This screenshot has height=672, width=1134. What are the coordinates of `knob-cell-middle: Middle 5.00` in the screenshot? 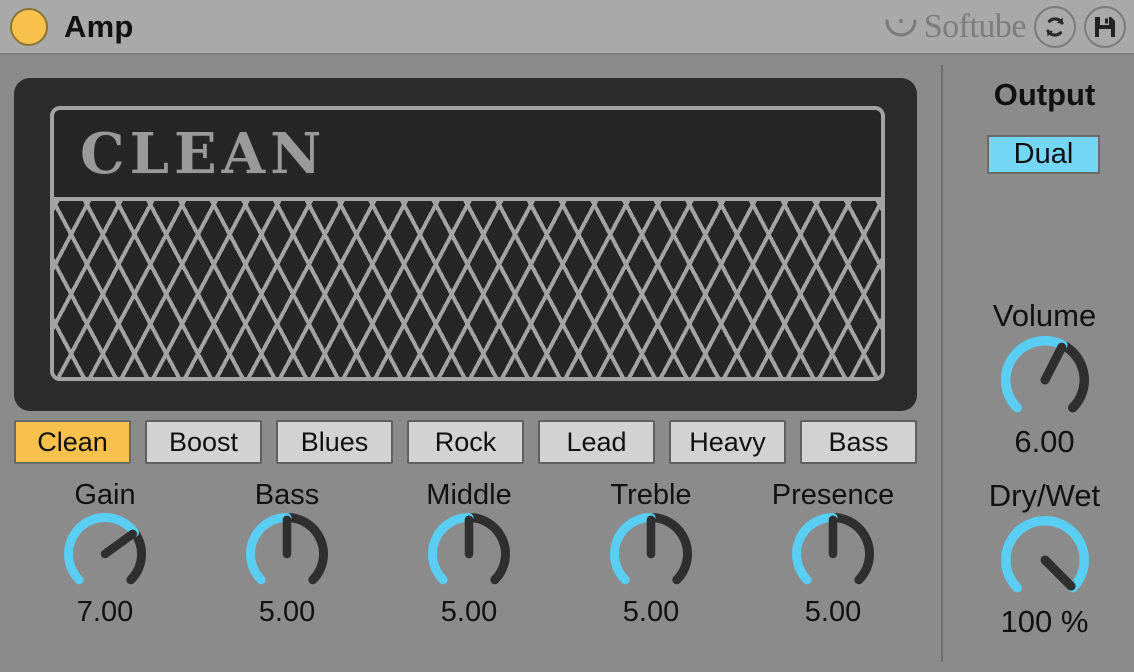 It's located at (469, 554).